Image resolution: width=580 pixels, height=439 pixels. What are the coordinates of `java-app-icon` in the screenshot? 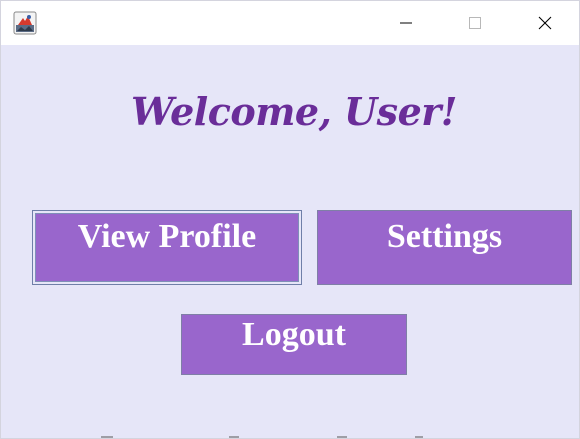 It's located at (25, 23).